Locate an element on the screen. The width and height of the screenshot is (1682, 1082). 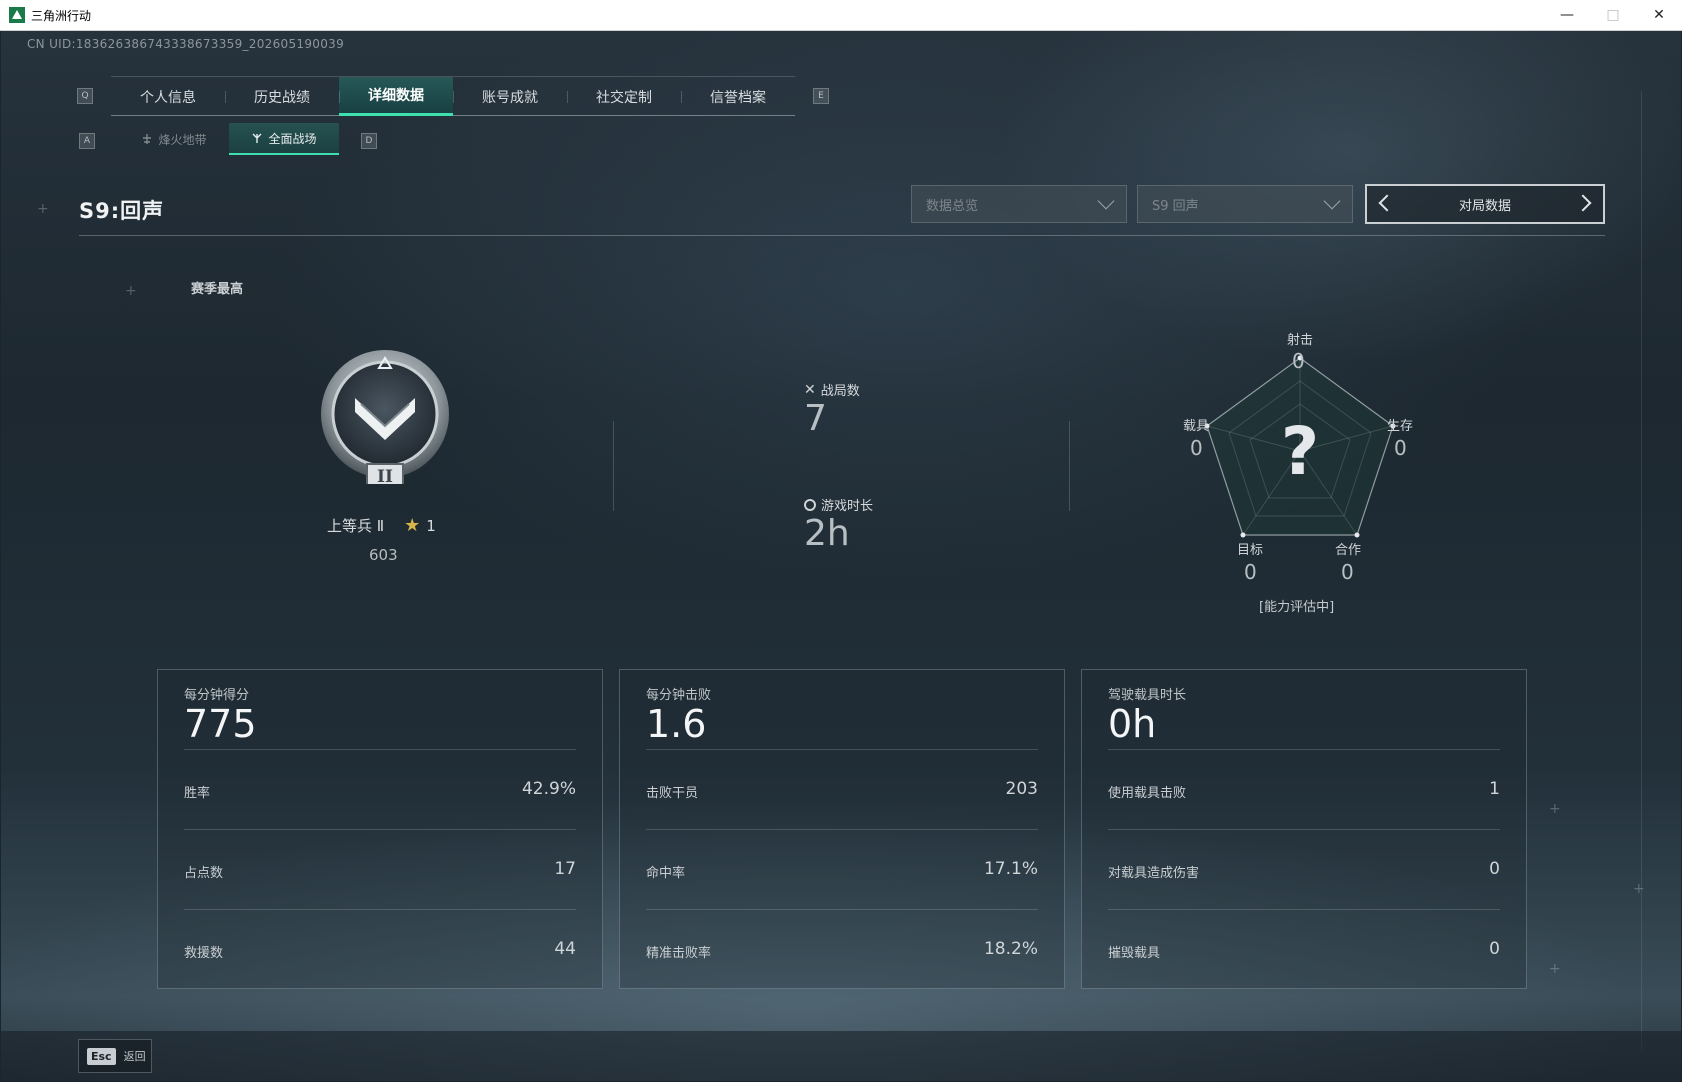
back-button: Esc 返回 is located at coordinates (115, 1056).